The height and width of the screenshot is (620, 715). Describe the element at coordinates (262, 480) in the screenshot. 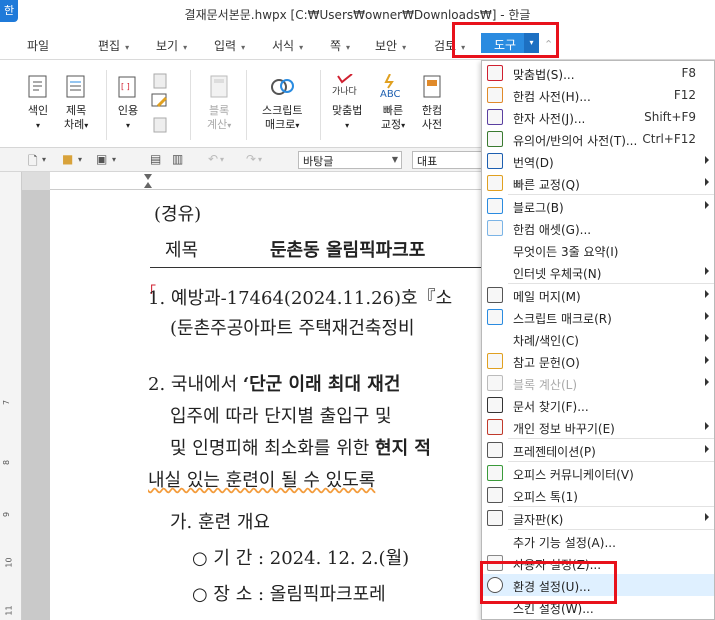

I see `doc-p2-line4: 내실 있는 훈련이 될 수 있도록` at that location.